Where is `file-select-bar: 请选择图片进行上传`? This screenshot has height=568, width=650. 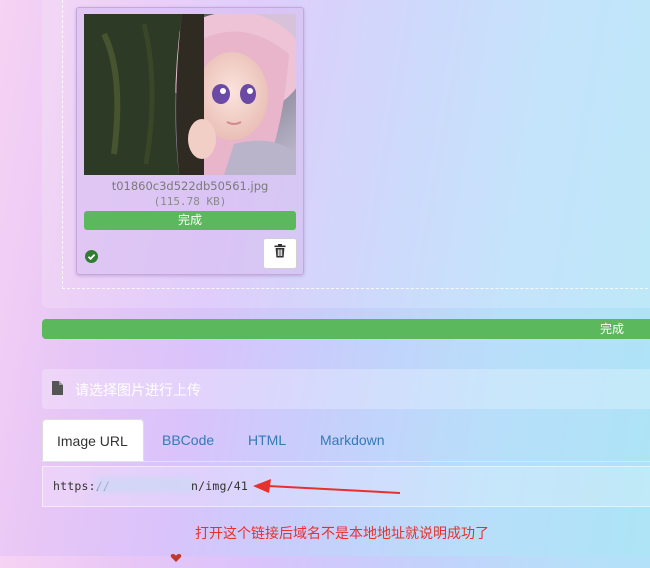 file-select-bar: 请选择图片进行上传 is located at coordinates (346, 389).